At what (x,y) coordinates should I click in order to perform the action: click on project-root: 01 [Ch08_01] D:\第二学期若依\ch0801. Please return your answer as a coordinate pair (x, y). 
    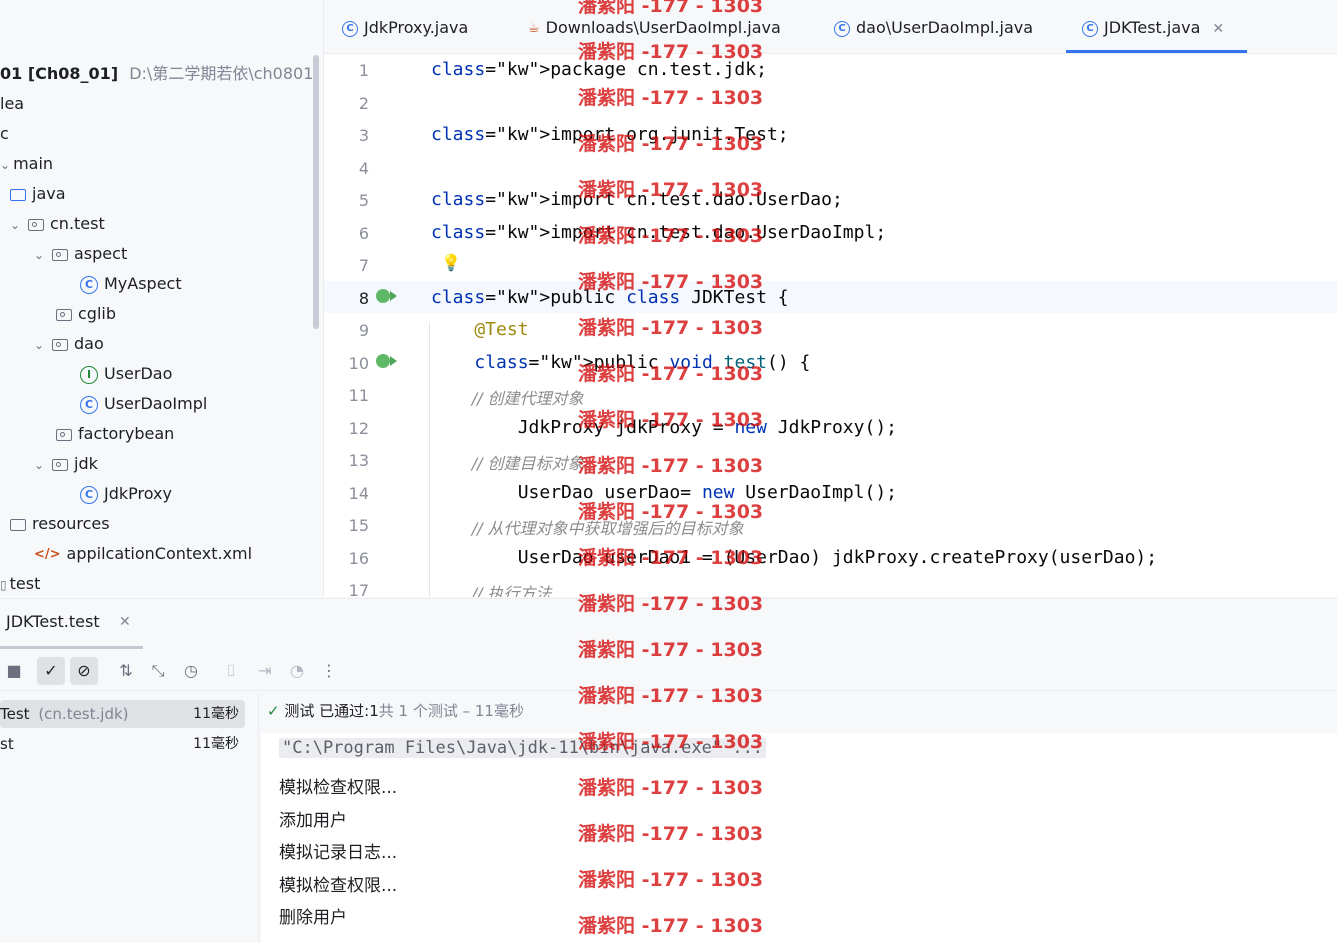
    Looking at the image, I should click on (156, 74).